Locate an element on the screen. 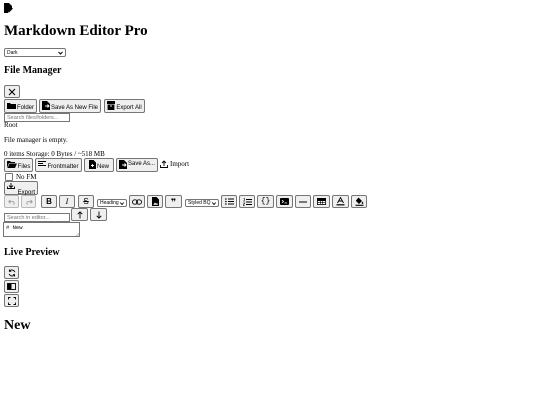 The height and width of the screenshot is (405, 540). folder-plus-icon is located at coordinates (11, 105).